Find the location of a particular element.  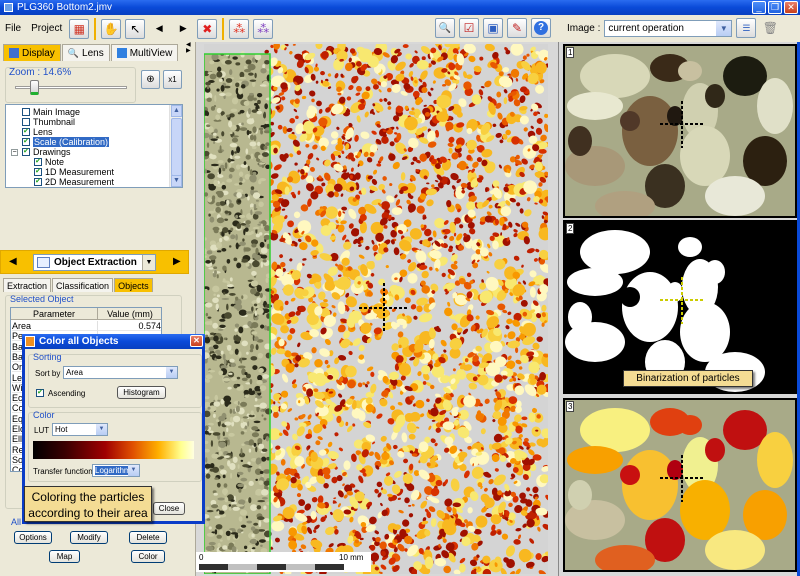

scroll-down-icon: ▼ is located at coordinates (176, 181).